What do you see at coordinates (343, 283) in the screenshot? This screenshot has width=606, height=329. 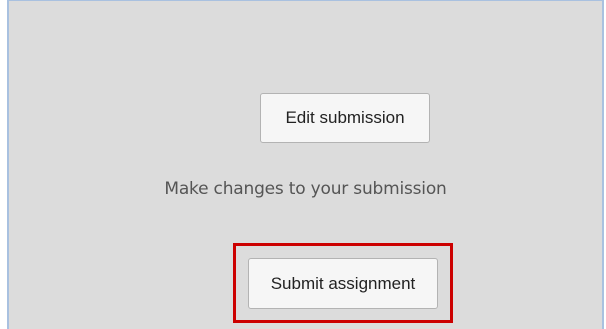 I see `submit-assignment-button: Submit assignment` at bounding box center [343, 283].